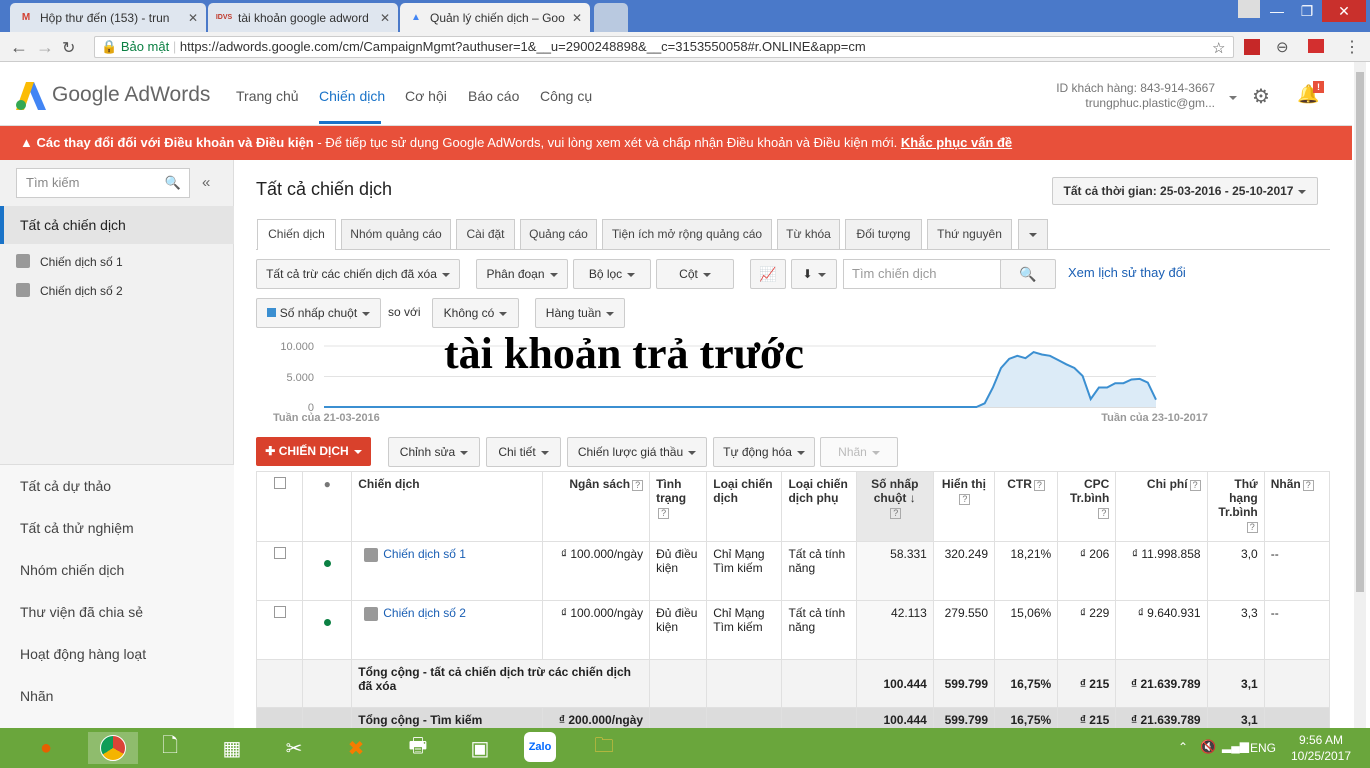 The image size is (1370, 768). Describe the element at coordinates (352, 96) in the screenshot. I see `nav-campaigns: Chiến dịch` at that location.